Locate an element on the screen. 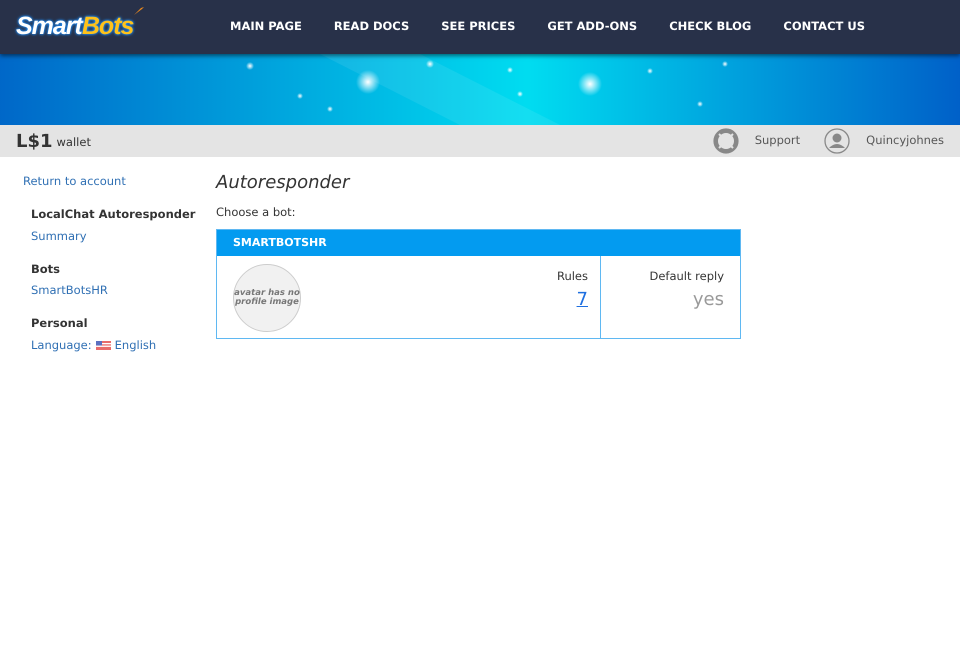  nav-link: CHECK BLOG is located at coordinates (710, 27).